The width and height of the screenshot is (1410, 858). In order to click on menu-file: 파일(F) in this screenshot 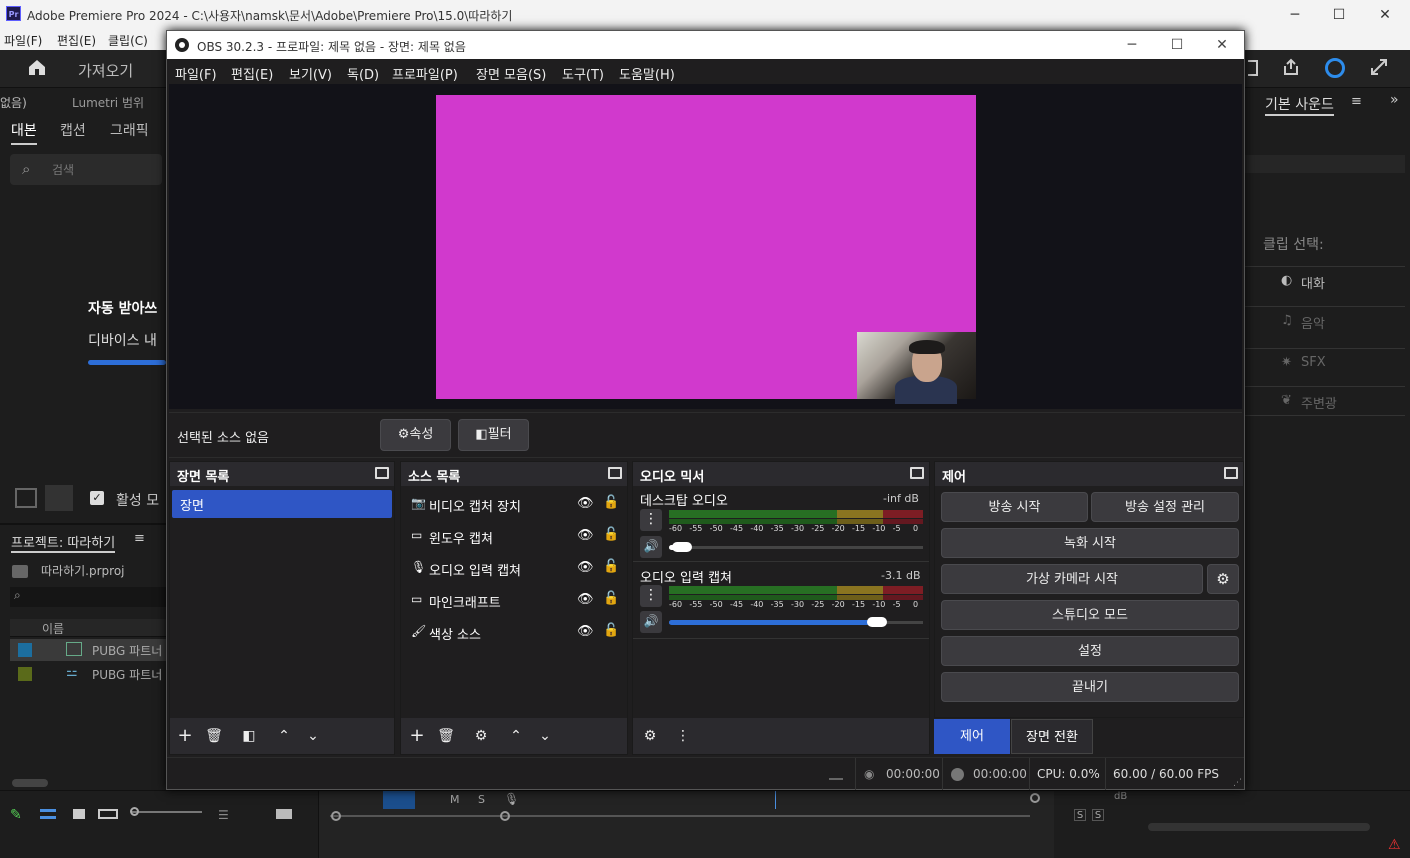, I will do `click(23, 40)`.